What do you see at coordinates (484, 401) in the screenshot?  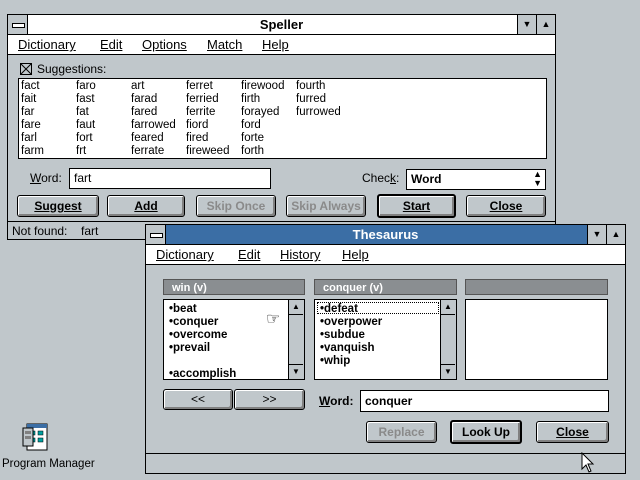 I see `word-input: conquer` at bounding box center [484, 401].